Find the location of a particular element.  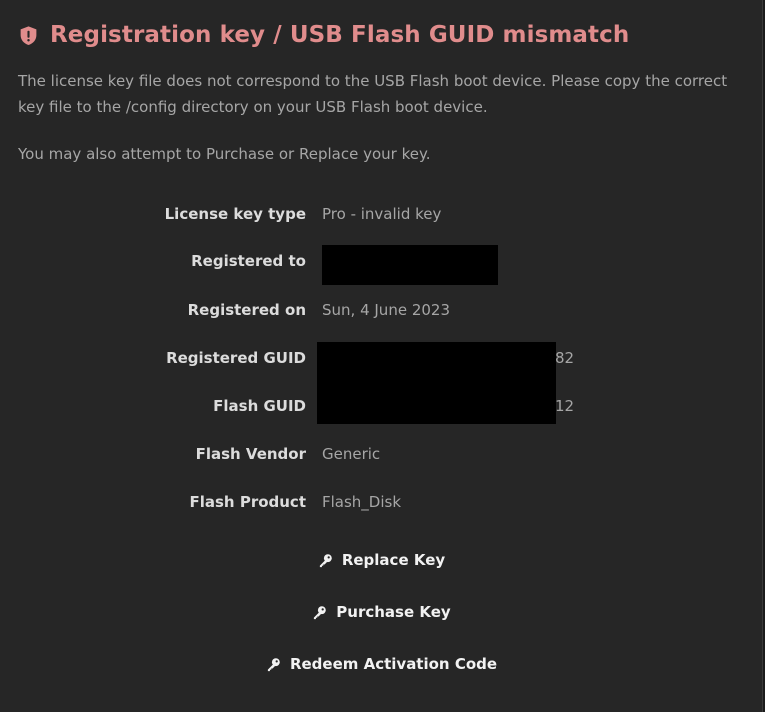

redeem-activation-code-button: Redeem Activation Code is located at coordinates (381, 664).